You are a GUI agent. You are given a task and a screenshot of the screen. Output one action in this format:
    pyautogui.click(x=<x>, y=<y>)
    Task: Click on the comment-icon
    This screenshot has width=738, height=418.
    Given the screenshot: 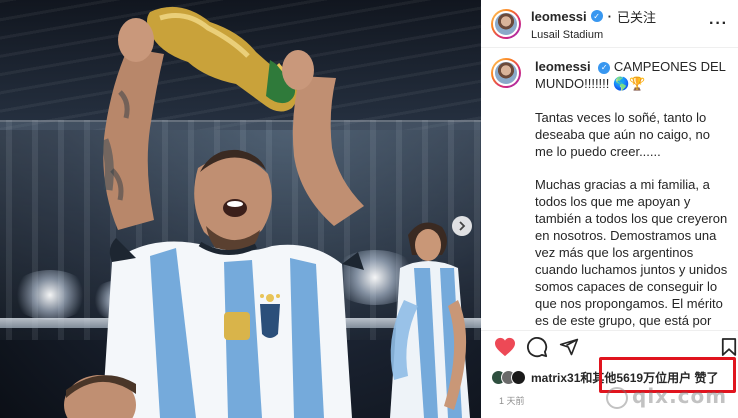 What is the action you would take?
    pyautogui.click(x=537, y=347)
    